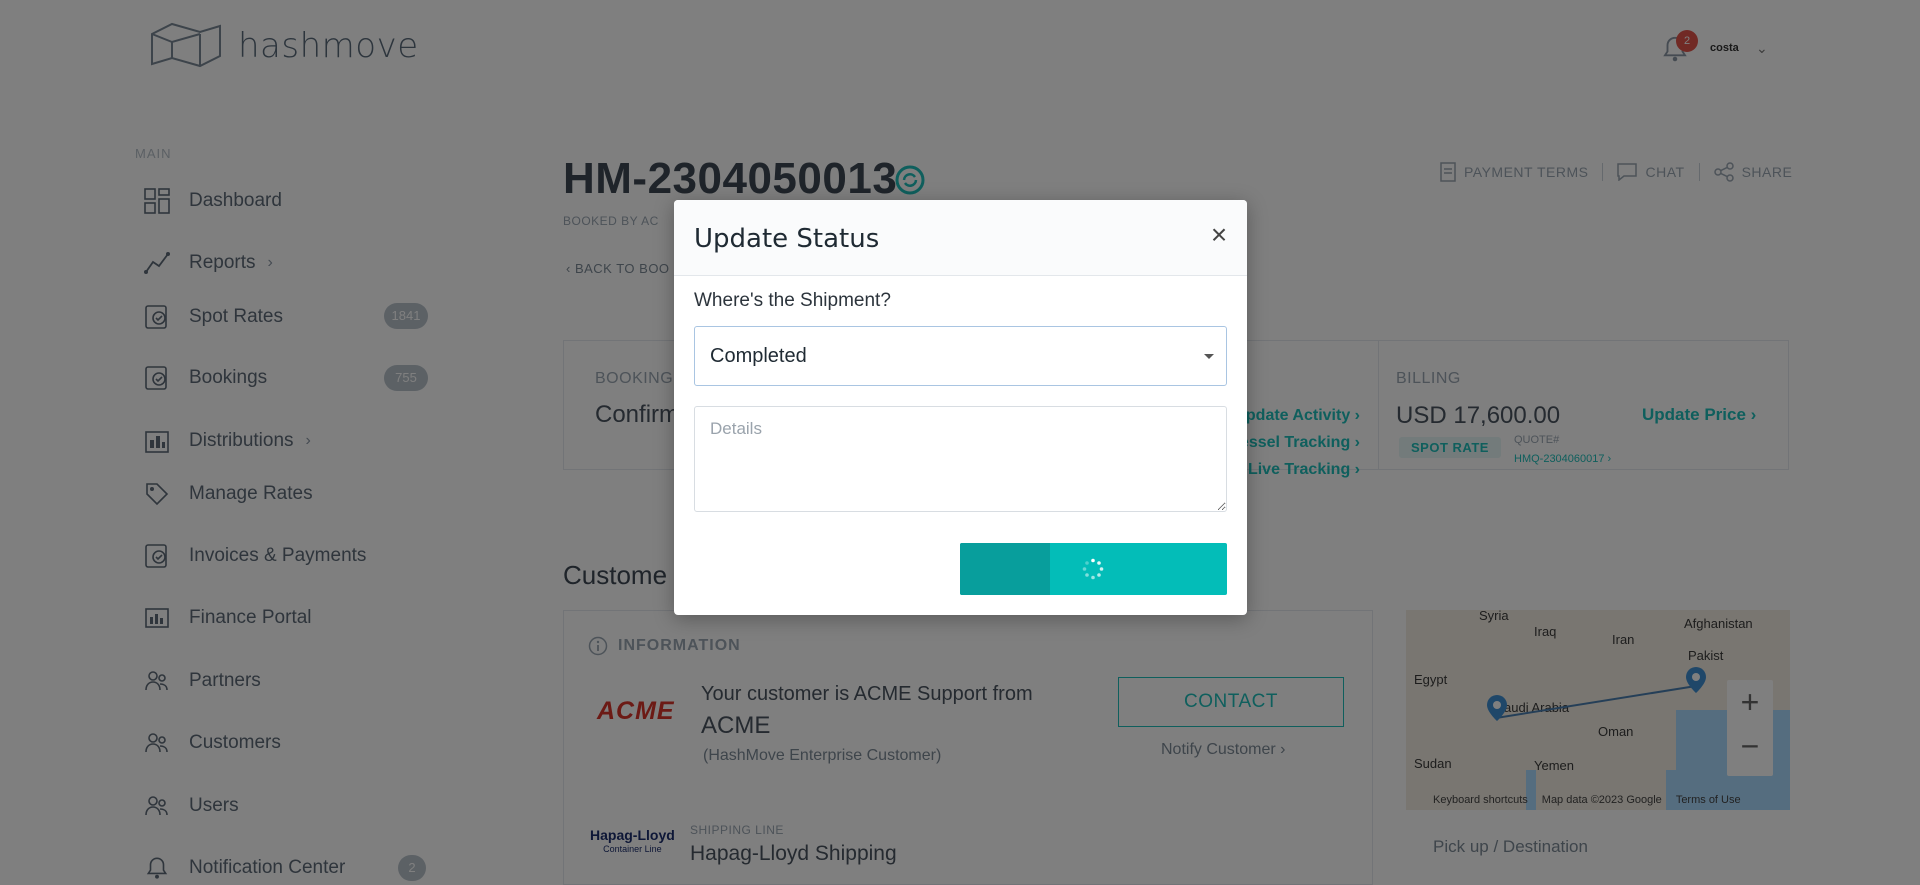 This screenshot has width=1920, height=885. Describe the element at coordinates (1209, 356) in the screenshot. I see `chevron-down-icon` at that location.